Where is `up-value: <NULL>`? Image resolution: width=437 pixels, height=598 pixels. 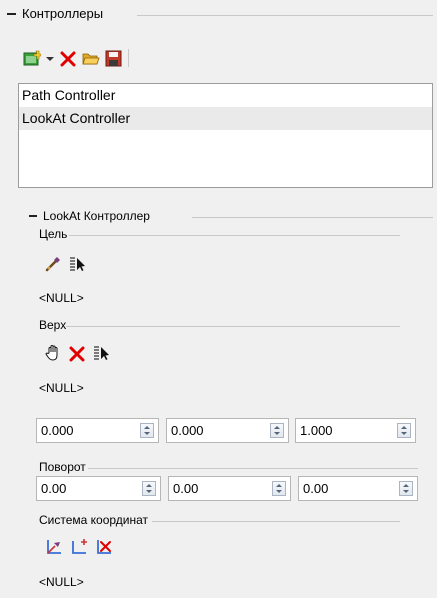
up-value: <NULL> is located at coordinates (61, 388).